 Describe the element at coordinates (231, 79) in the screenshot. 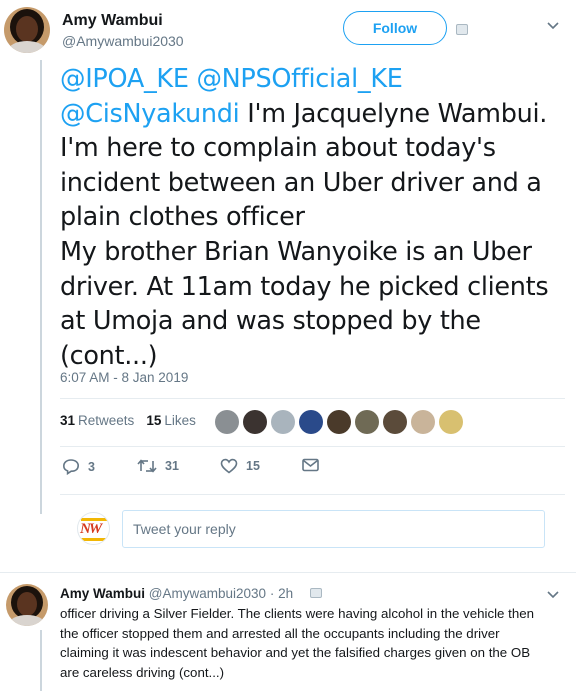

I see `mention-link: @IPOA_KE @NPSOfficial_KE` at that location.